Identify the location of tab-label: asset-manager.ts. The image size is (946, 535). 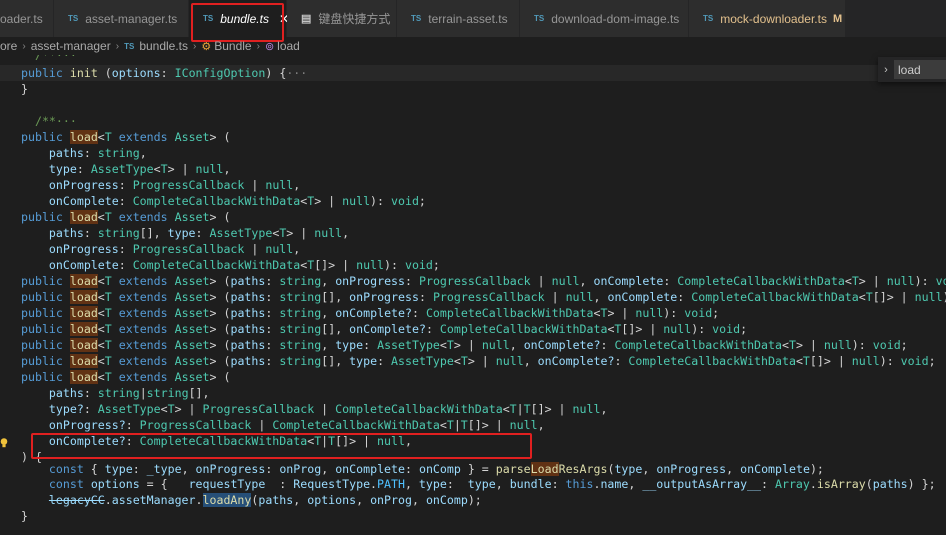
(131, 18).